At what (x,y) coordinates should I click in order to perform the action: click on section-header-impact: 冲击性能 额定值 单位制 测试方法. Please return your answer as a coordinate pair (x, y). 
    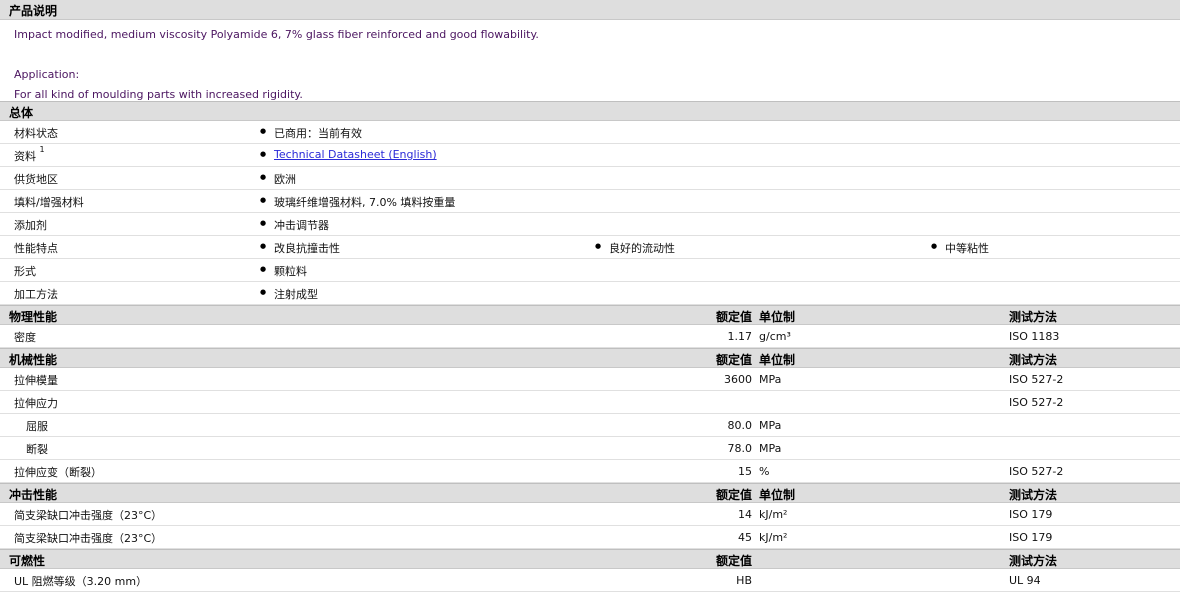
    Looking at the image, I should click on (590, 493).